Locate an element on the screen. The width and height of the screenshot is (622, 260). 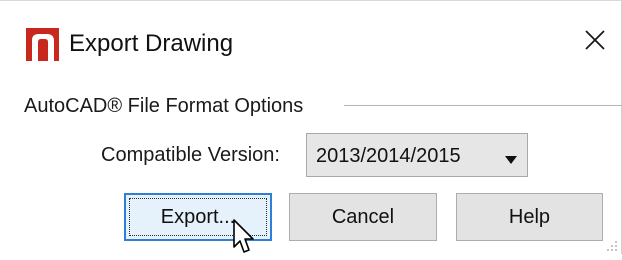
group-divider is located at coordinates (483, 105).